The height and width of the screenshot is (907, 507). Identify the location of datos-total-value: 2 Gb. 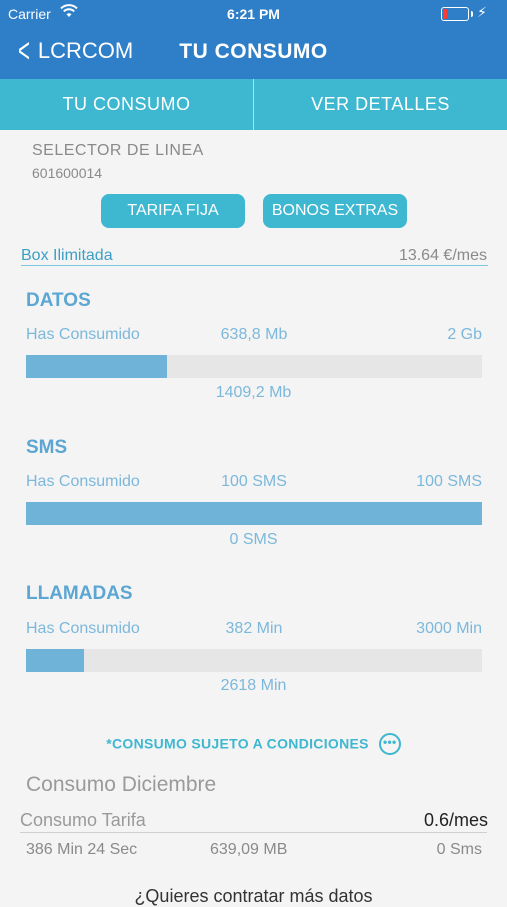
(464, 334).